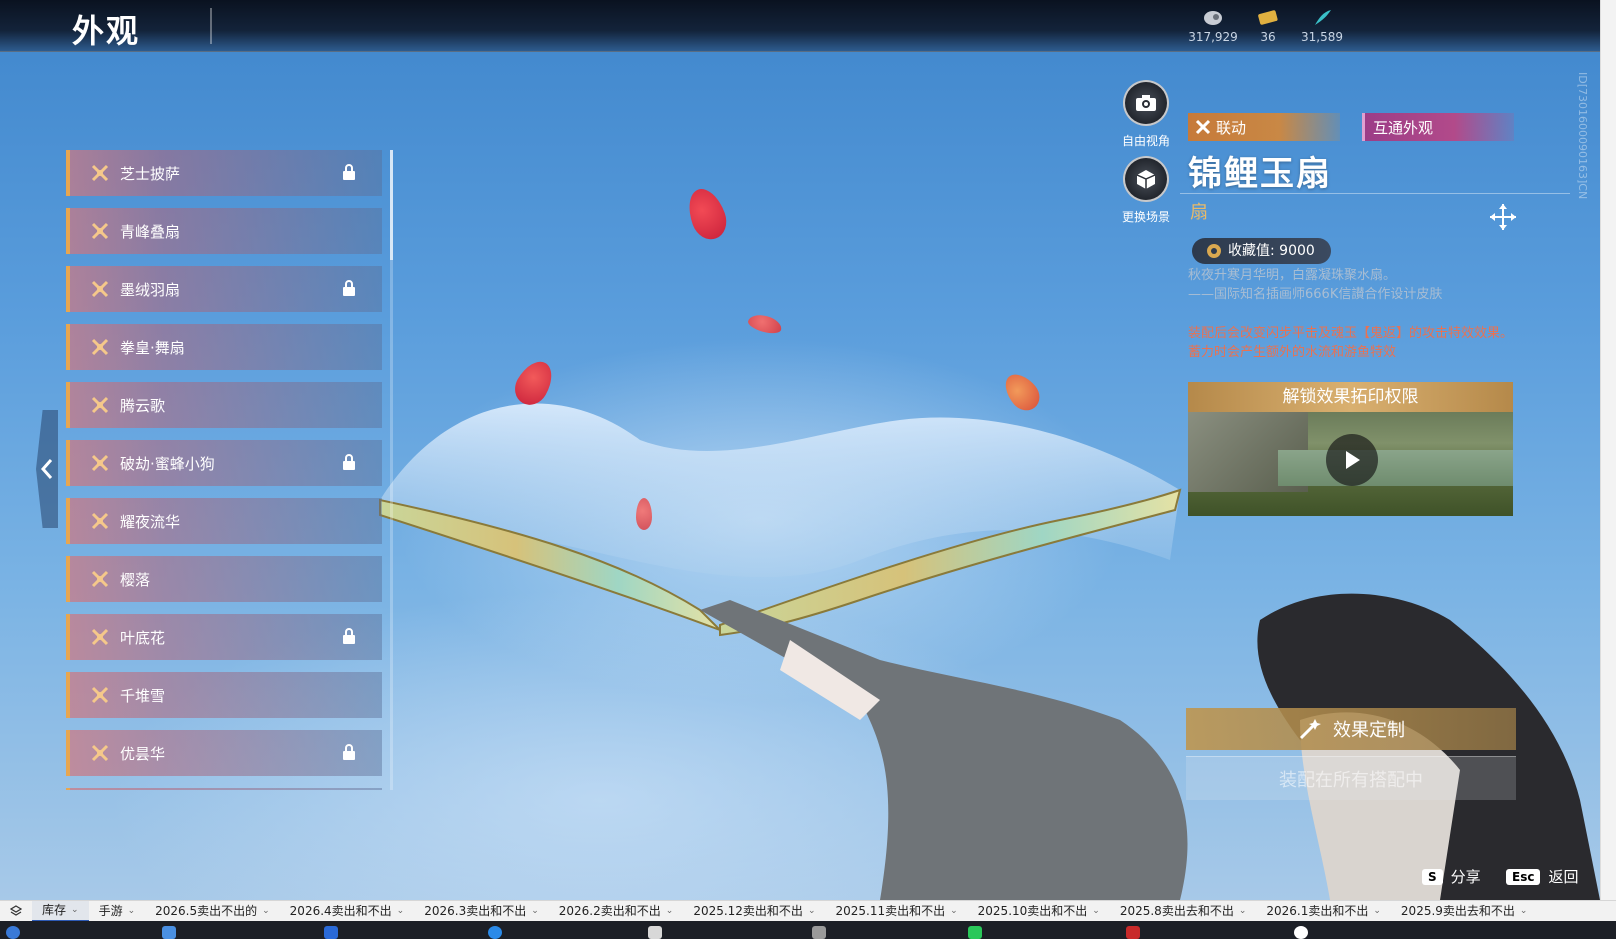 The width and height of the screenshot is (1616, 939). Describe the element at coordinates (1608, 450) in the screenshot. I see `browser-side-strip` at that location.